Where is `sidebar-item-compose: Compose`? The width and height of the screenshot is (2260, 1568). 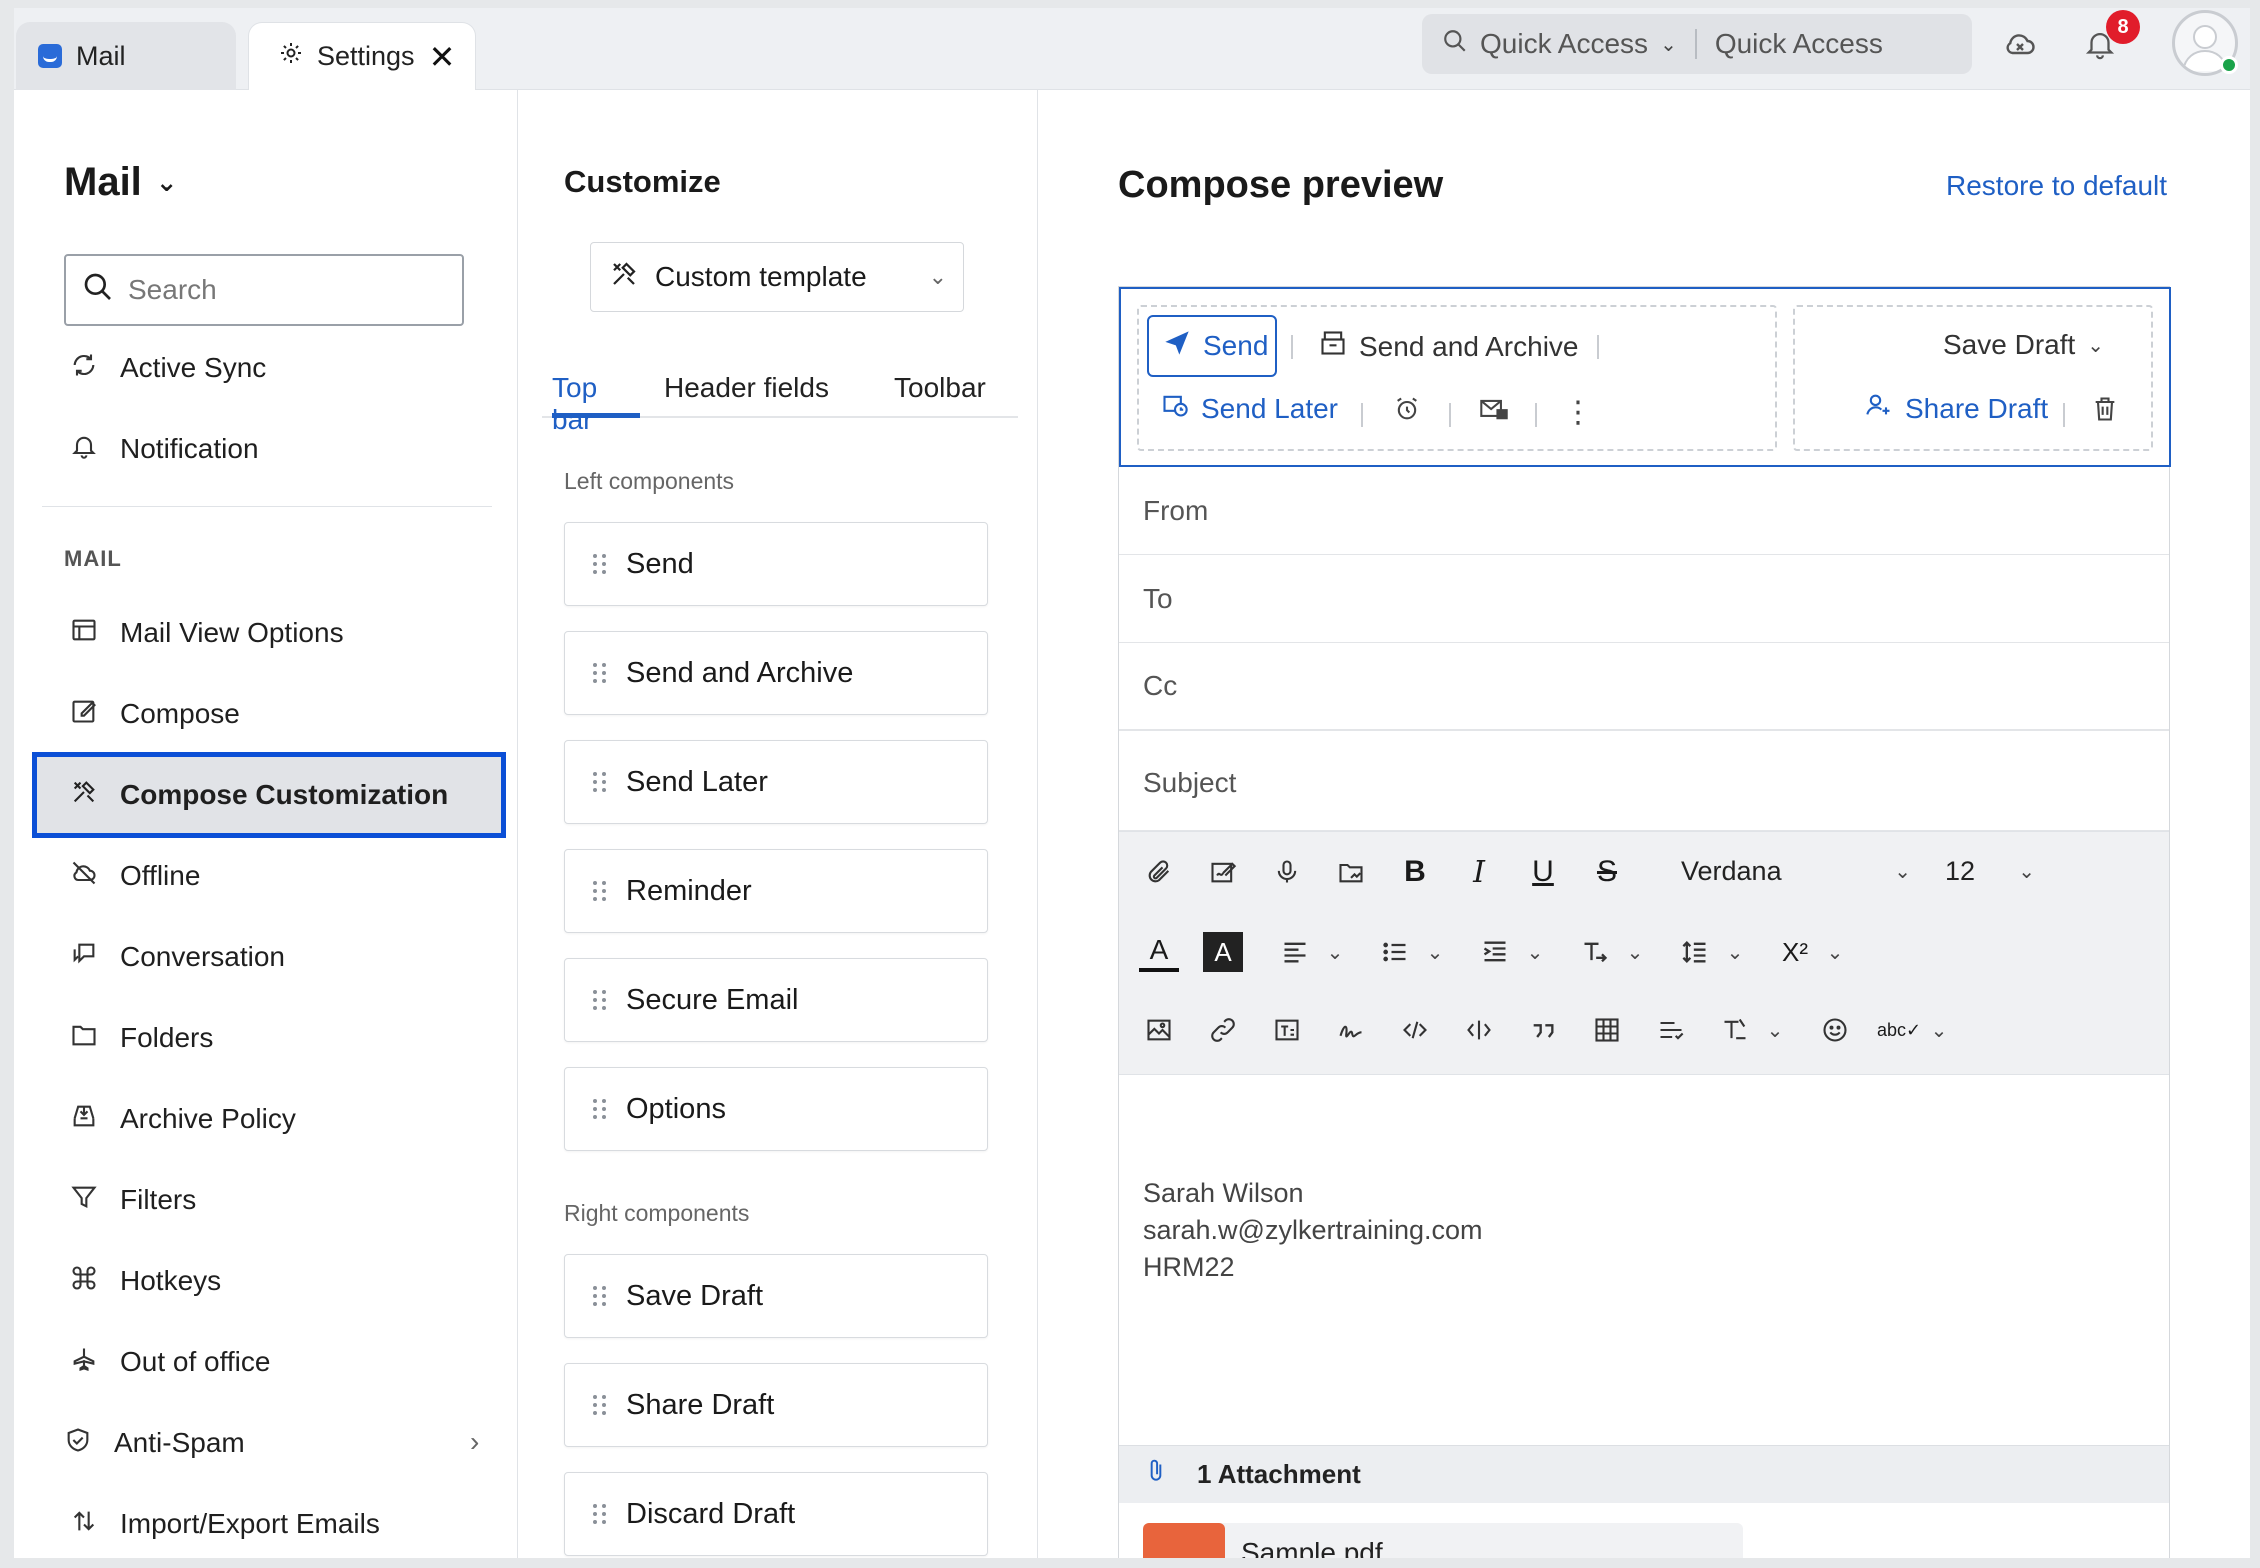
sidebar-item-compose: Compose is located at coordinates (155, 714).